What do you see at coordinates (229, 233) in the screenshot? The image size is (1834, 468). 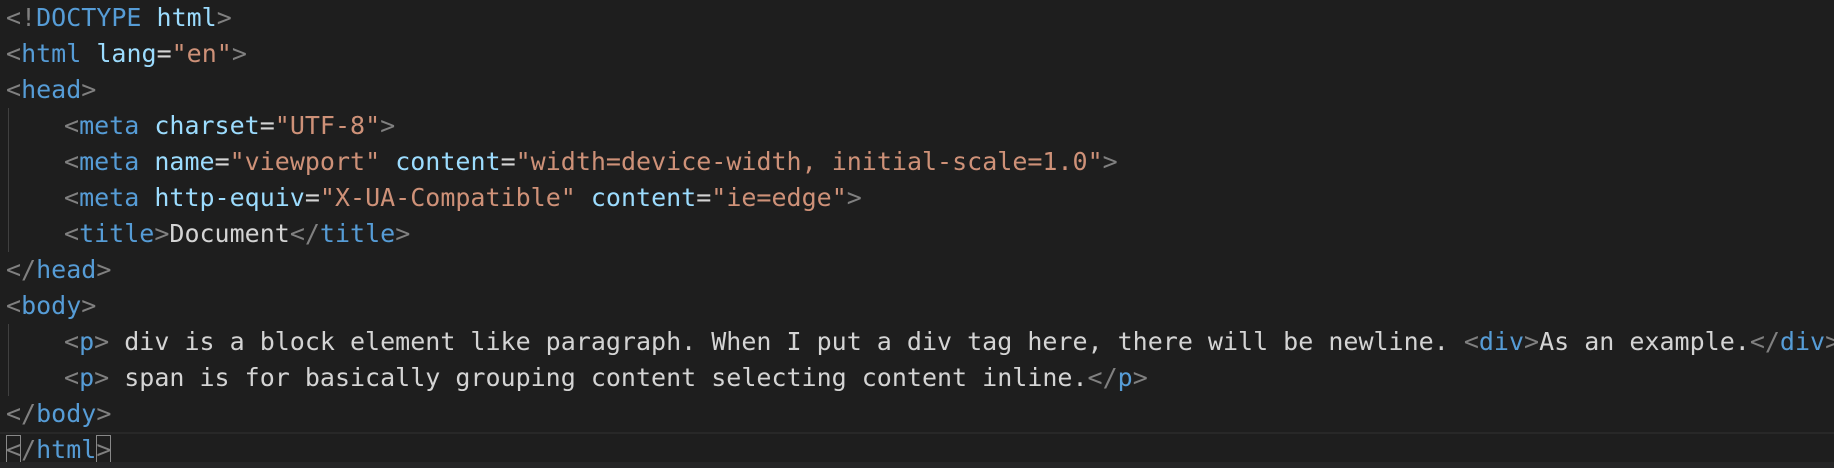 I see `token-plain-text: Document` at bounding box center [229, 233].